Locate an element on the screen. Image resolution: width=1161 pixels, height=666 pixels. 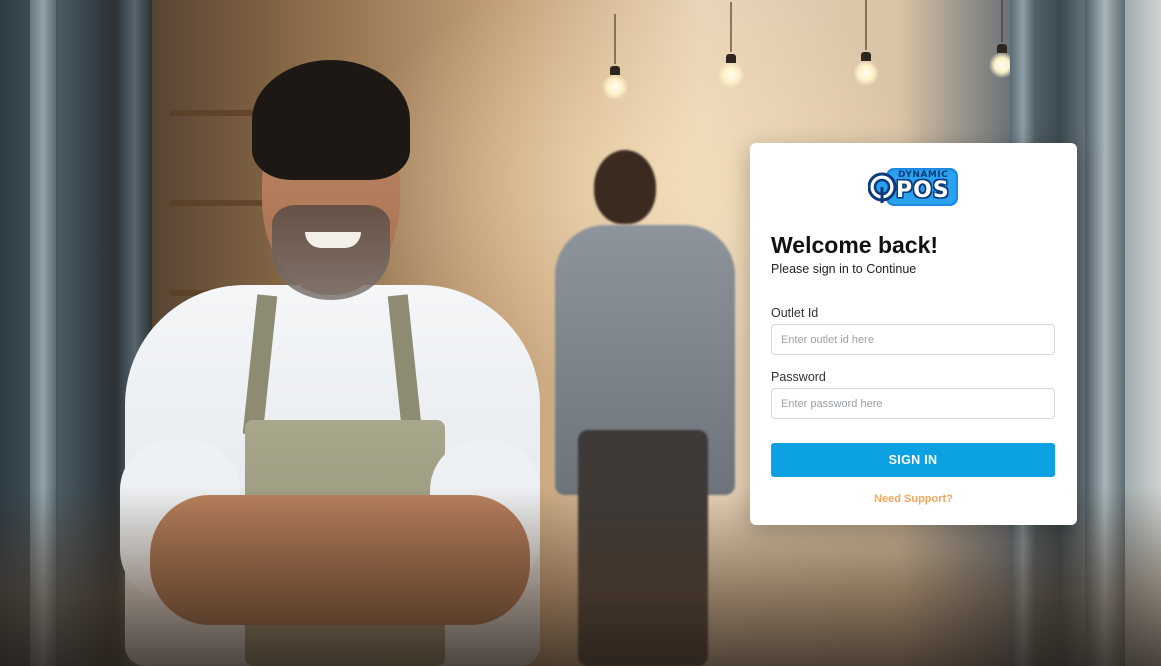
password-input is located at coordinates (913, 403).